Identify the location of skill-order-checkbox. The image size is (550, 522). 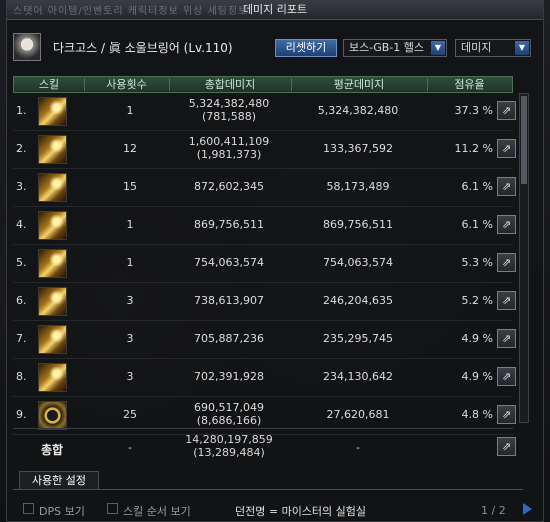
(112, 508).